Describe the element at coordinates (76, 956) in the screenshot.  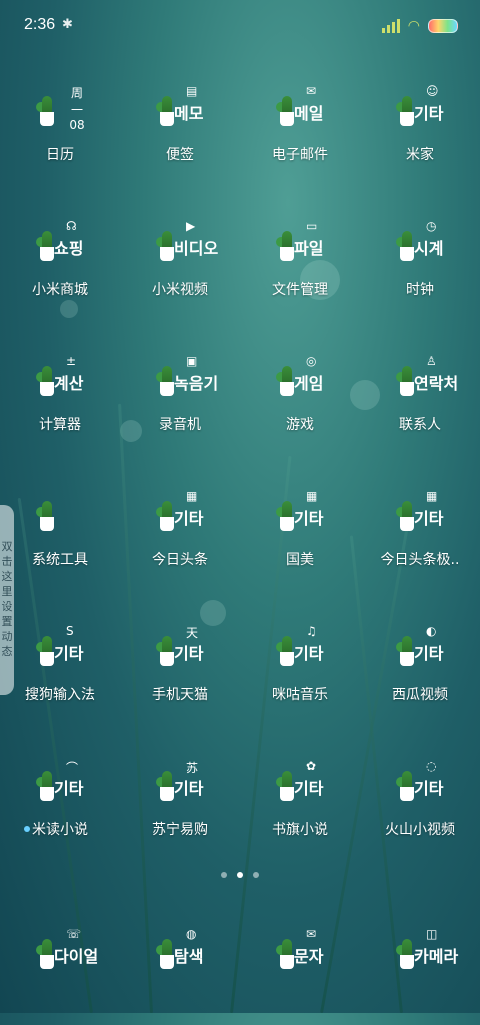
I see `icon-korean-text: 다이얼` at that location.